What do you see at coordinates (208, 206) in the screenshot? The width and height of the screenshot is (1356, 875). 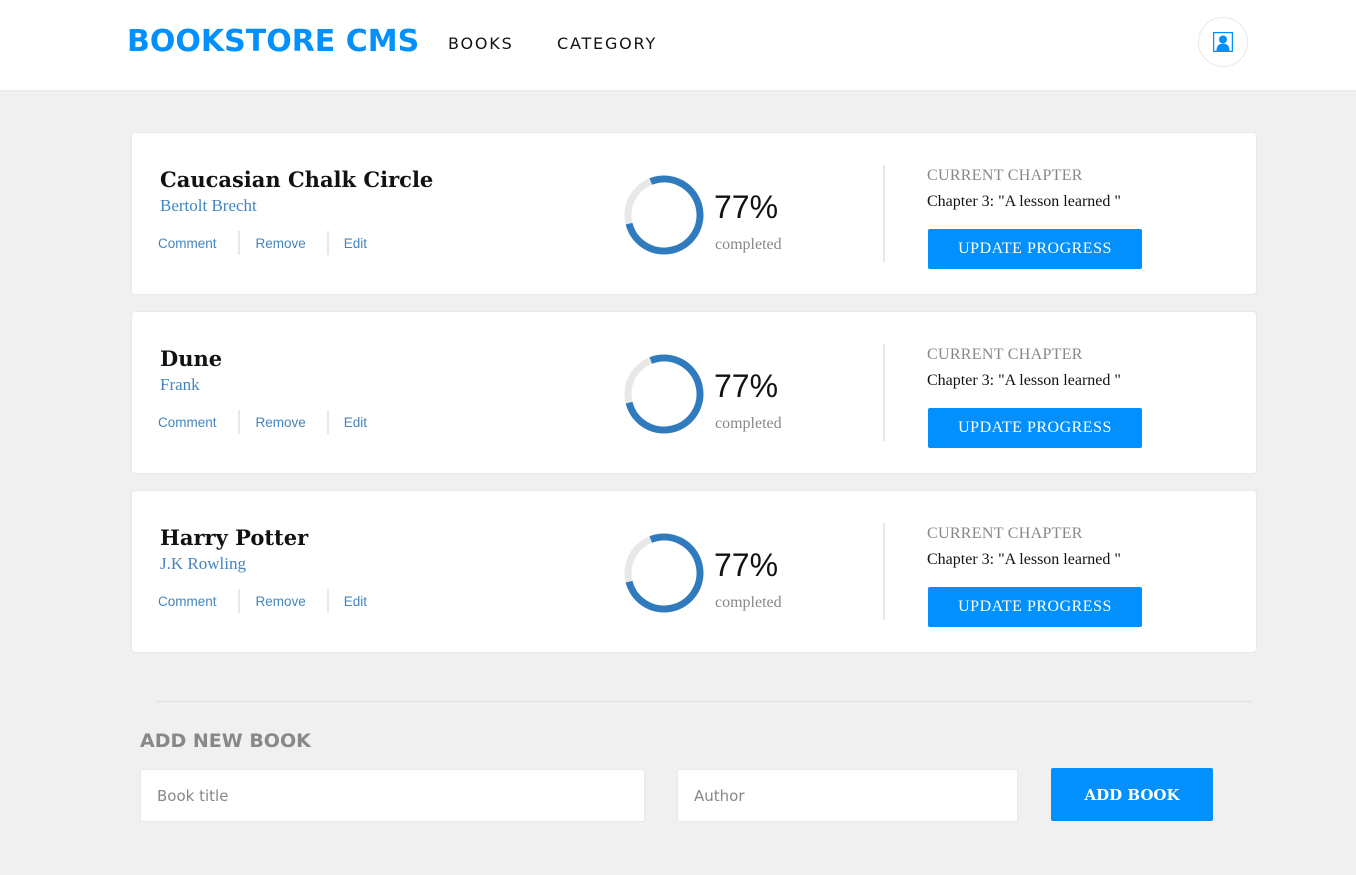 I see `book-author: Bertolt Brecht` at bounding box center [208, 206].